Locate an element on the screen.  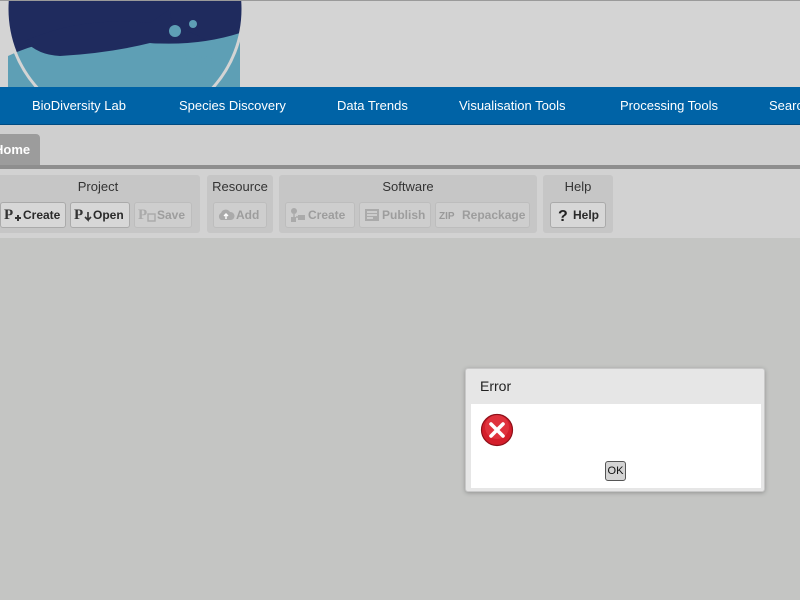
zip-icon: ZIP is located at coordinates (447, 216).